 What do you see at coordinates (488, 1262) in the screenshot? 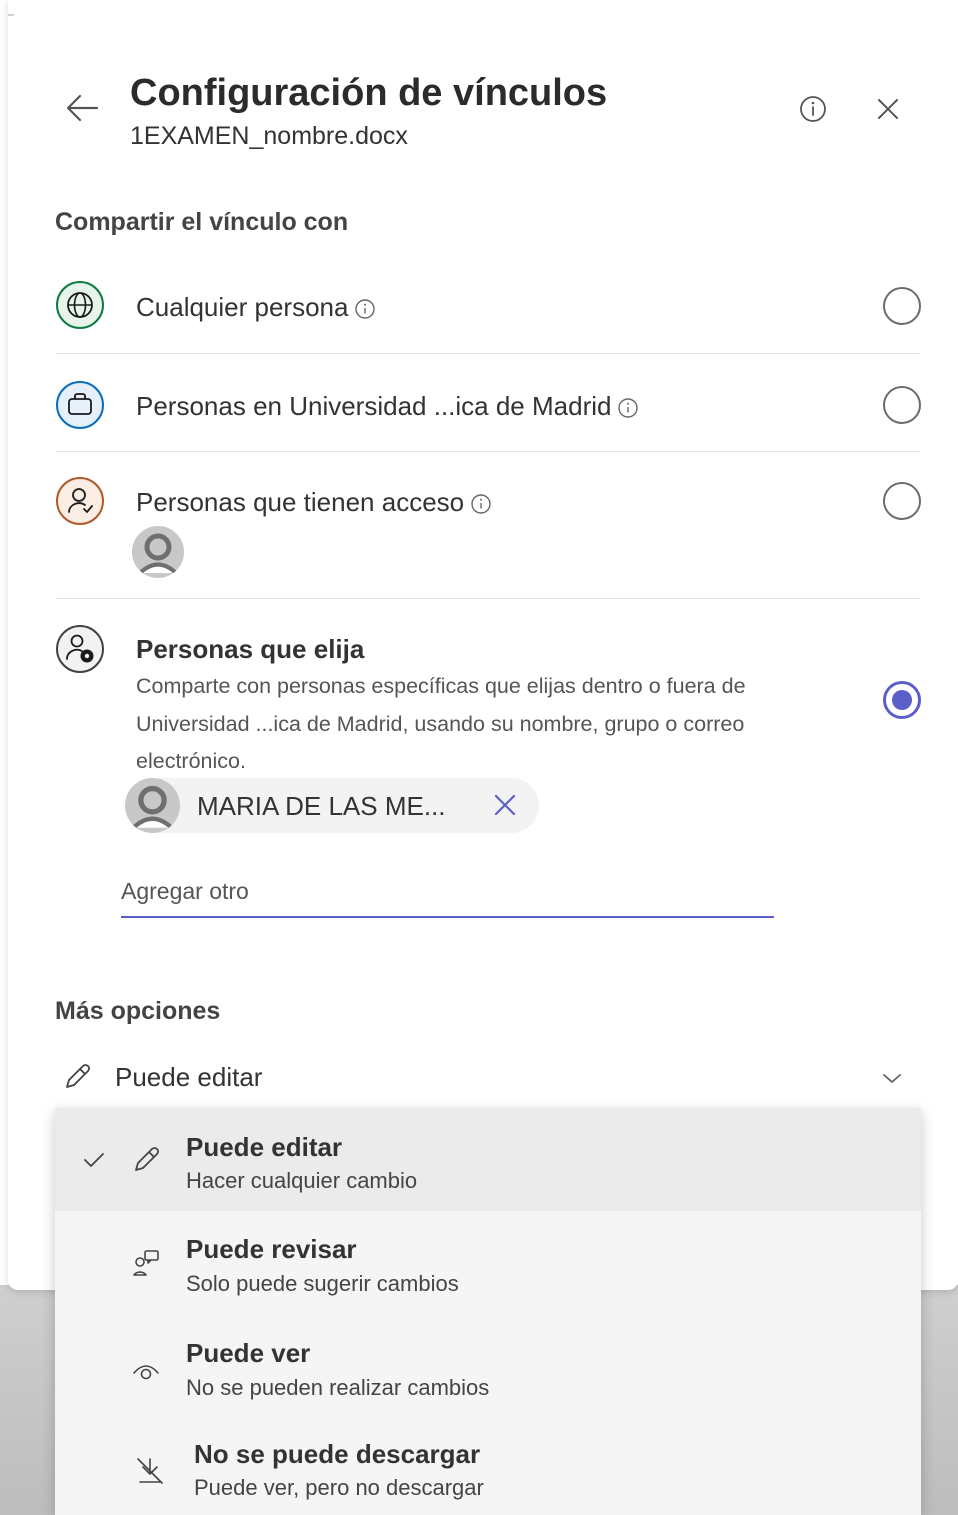
I see `menu-item-can-review: Puede revisar Solo puede sugerir cambios` at bounding box center [488, 1262].